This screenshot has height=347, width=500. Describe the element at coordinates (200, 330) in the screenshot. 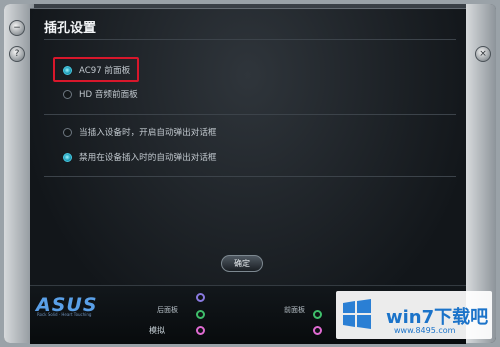

I see `back-jack-pink-icon` at that location.